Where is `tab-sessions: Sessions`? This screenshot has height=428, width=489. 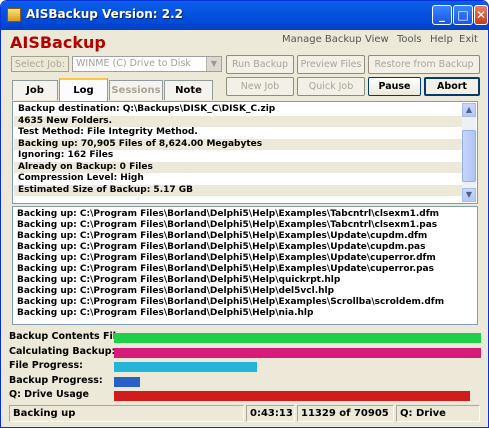
tab-sessions: Sessions is located at coordinates (136, 90).